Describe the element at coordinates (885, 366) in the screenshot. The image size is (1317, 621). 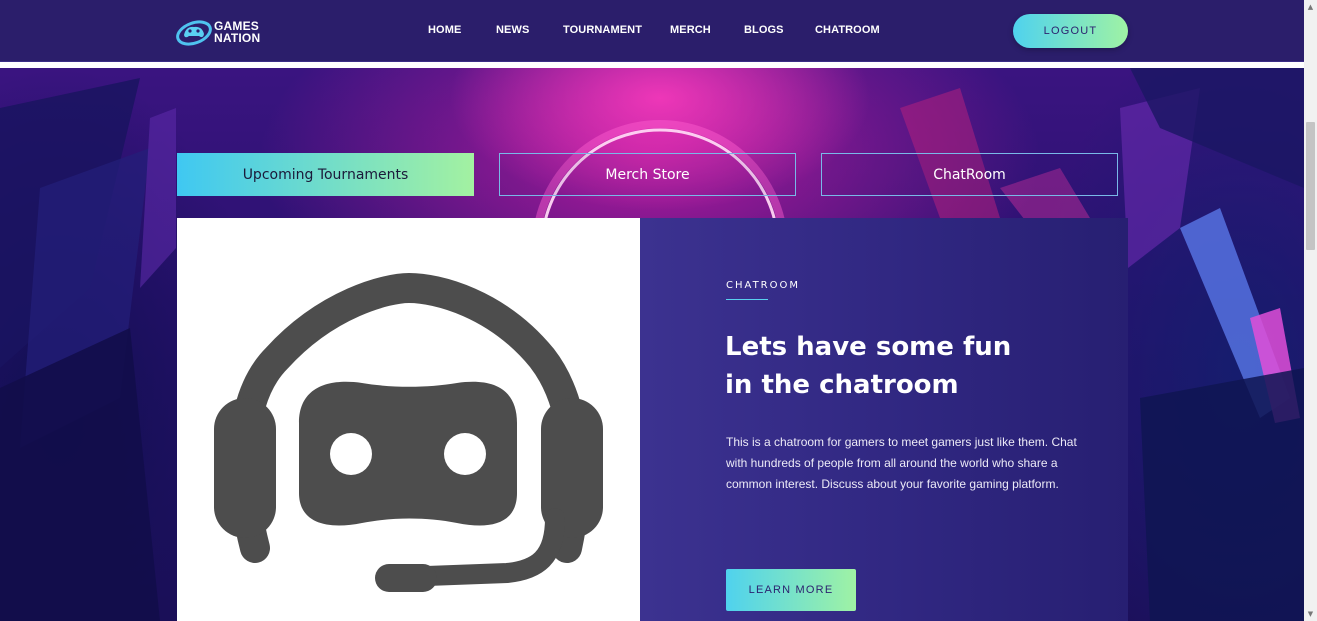
I see `card-headline: Lets have some fun in the chatroom` at that location.